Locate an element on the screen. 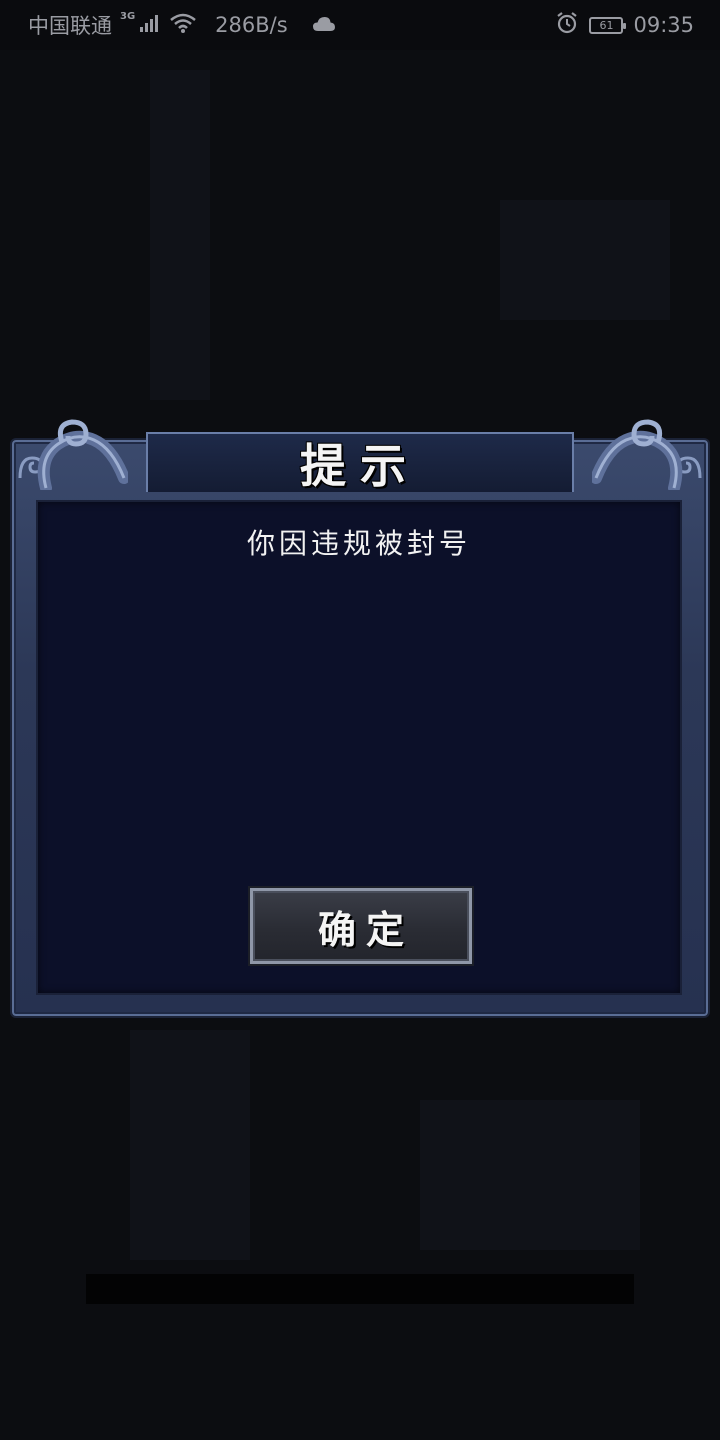 This screenshot has width=720, height=1440. status-left: 中国联通 3G 286B/s is located at coordinates (182, 25).